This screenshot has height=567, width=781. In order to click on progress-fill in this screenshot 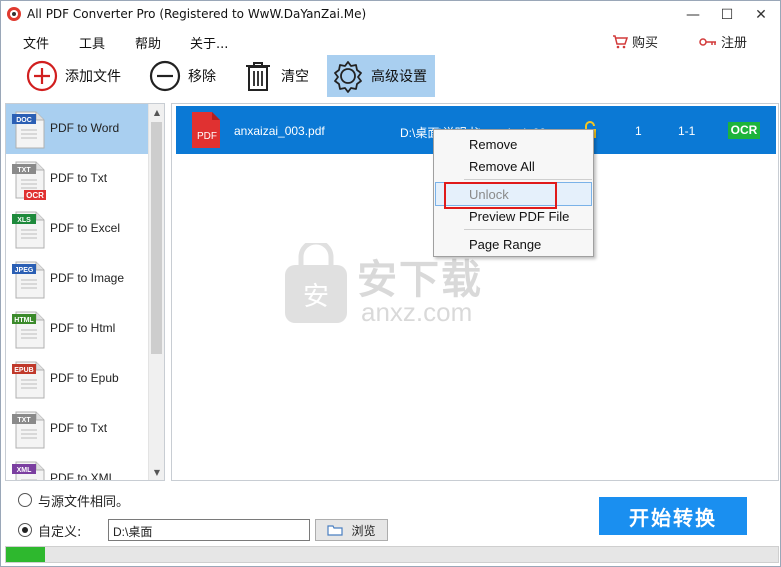, I will do `click(25, 554)`.